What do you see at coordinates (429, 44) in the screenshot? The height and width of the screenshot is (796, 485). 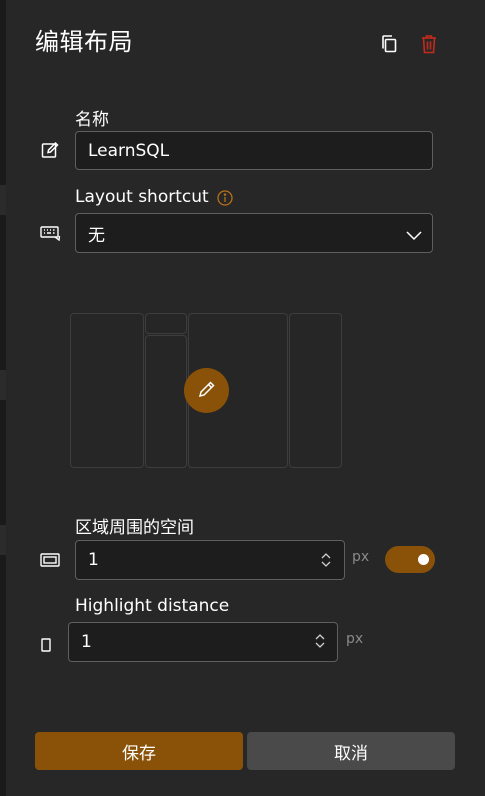 I see `trash-icon` at bounding box center [429, 44].